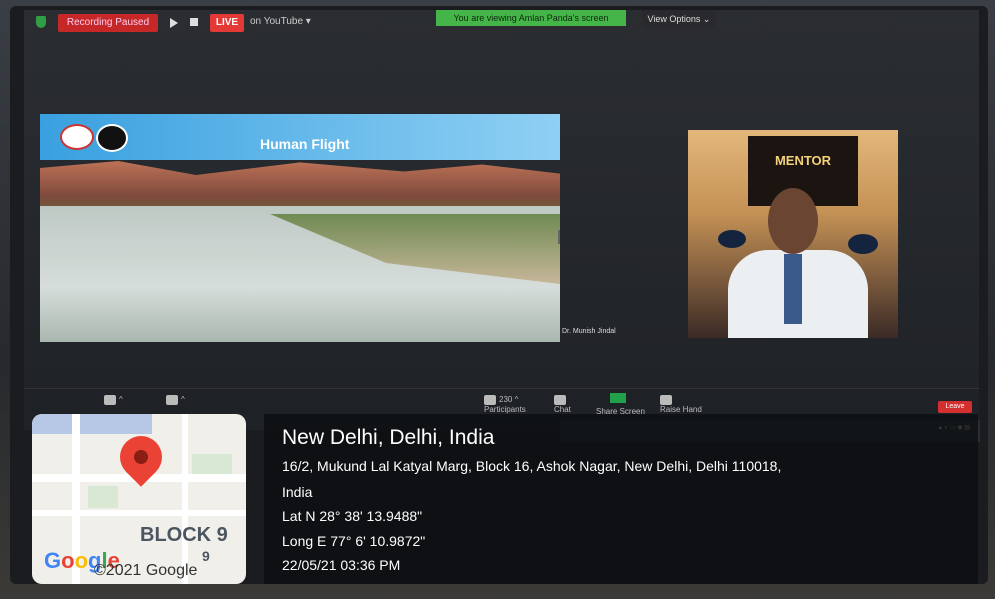 The width and height of the screenshot is (995, 599). Describe the element at coordinates (352, 516) in the screenshot. I see `latitude: Lat N 28° 38' 13.9488"` at that location.